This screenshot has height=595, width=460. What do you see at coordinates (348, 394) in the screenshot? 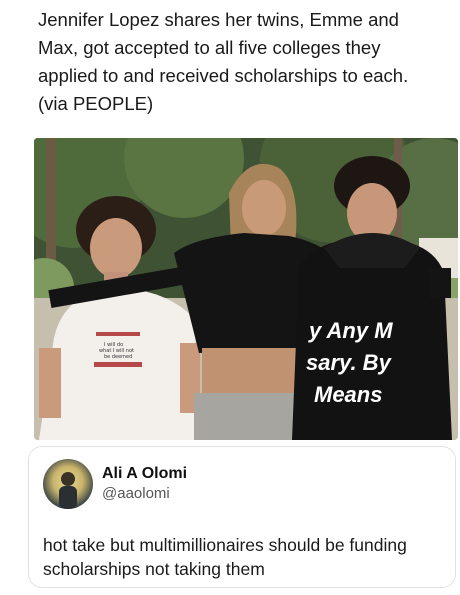
I see `sweatshirt-text-3: Means` at bounding box center [348, 394].